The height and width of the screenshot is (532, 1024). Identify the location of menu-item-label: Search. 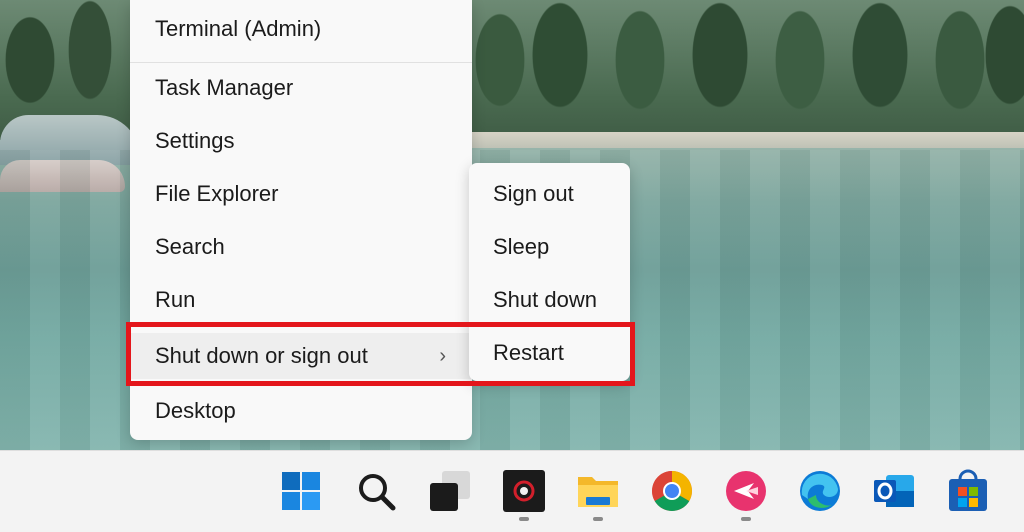
(190, 246).